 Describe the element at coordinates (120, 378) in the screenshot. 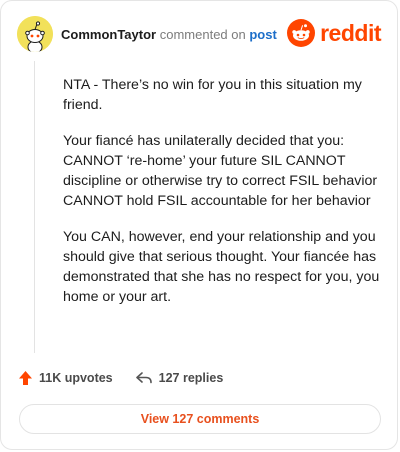

I see `comment-actions: 11K upvotes 127 replies` at that location.